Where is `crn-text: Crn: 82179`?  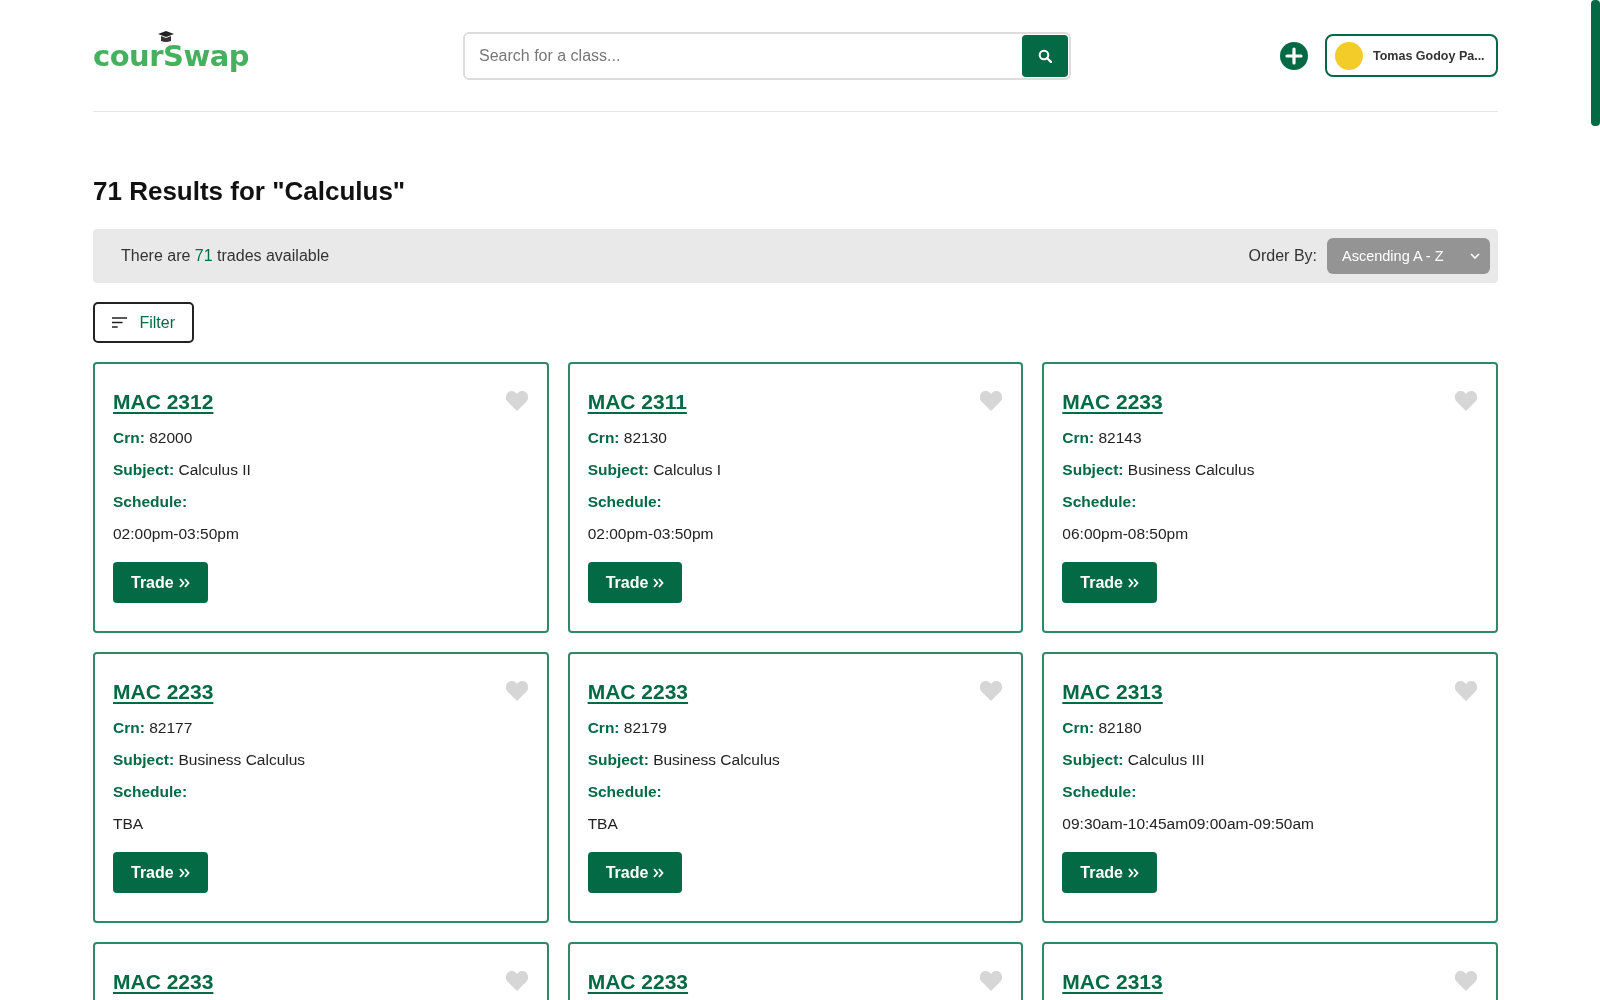 crn-text: Crn: 82179 is located at coordinates (627, 728).